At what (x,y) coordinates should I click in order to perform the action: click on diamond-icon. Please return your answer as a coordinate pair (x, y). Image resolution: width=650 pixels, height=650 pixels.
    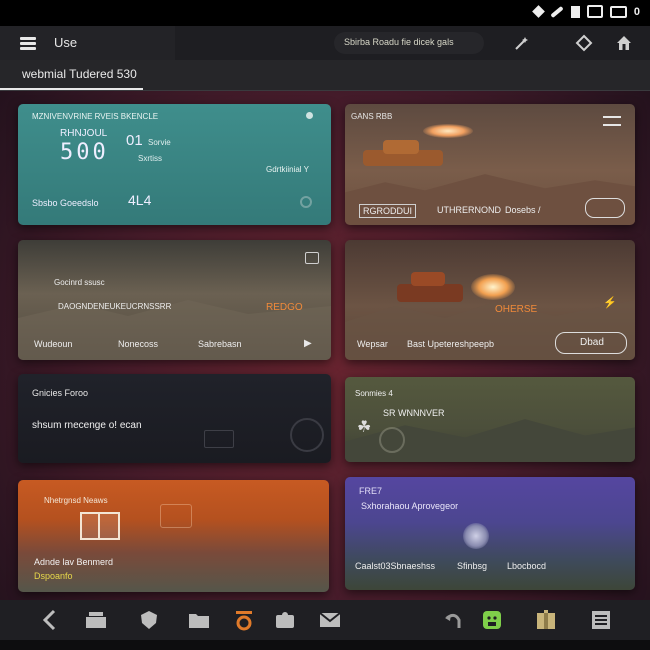
    Looking at the image, I should click on (584, 43).